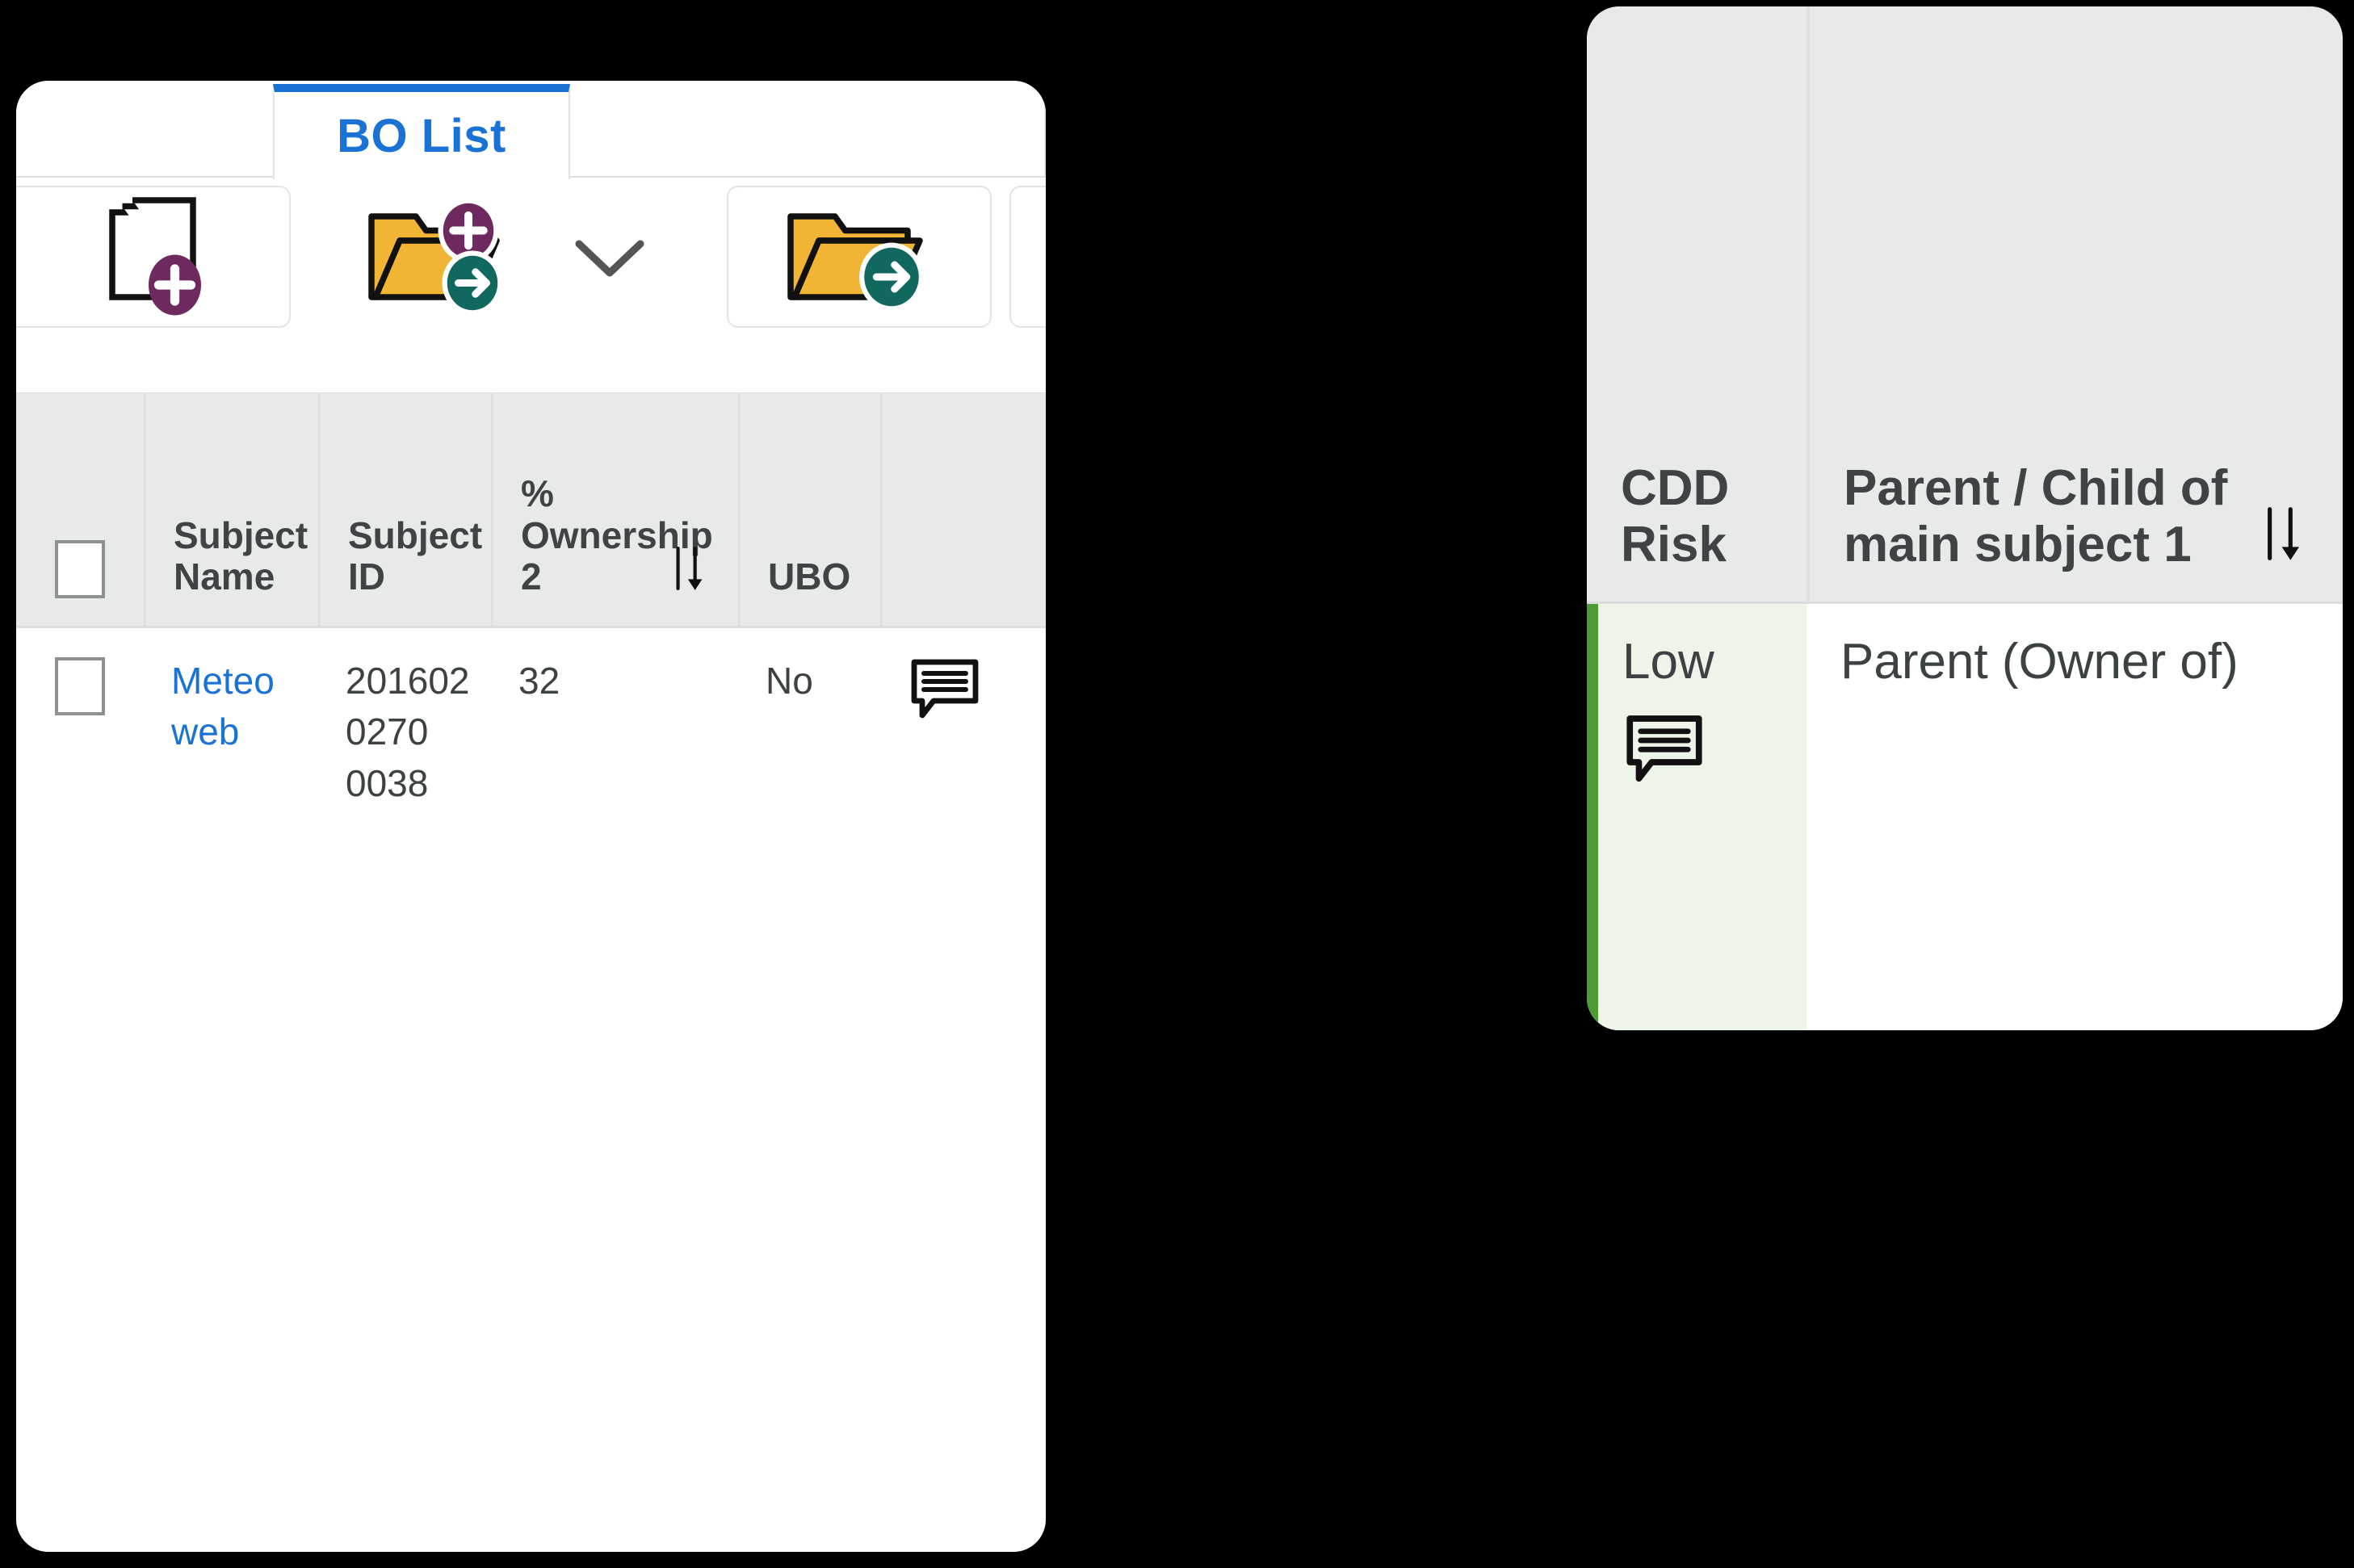  I want to click on tab-strip: BO List, so click(531, 130).